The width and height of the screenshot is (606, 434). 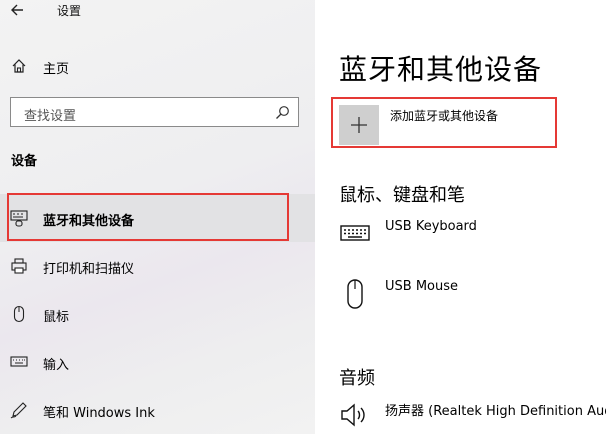 What do you see at coordinates (157, 11) in the screenshot?
I see `title-bar: 设置` at bounding box center [157, 11].